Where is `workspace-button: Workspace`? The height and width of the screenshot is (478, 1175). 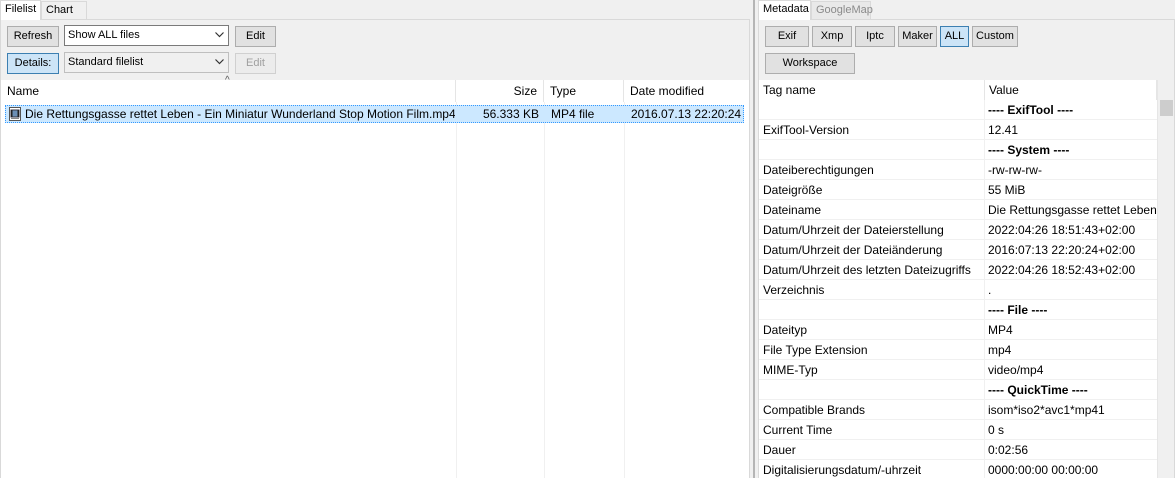
workspace-button: Workspace is located at coordinates (810, 63).